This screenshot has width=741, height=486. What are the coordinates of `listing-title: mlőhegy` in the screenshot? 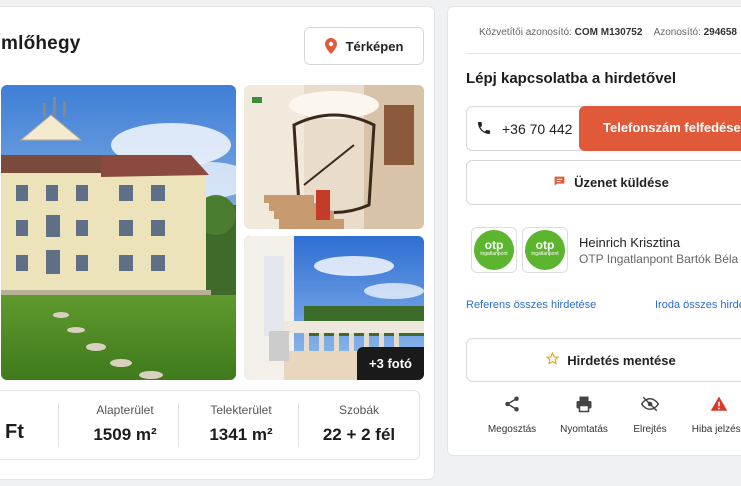 It's located at (41, 43).